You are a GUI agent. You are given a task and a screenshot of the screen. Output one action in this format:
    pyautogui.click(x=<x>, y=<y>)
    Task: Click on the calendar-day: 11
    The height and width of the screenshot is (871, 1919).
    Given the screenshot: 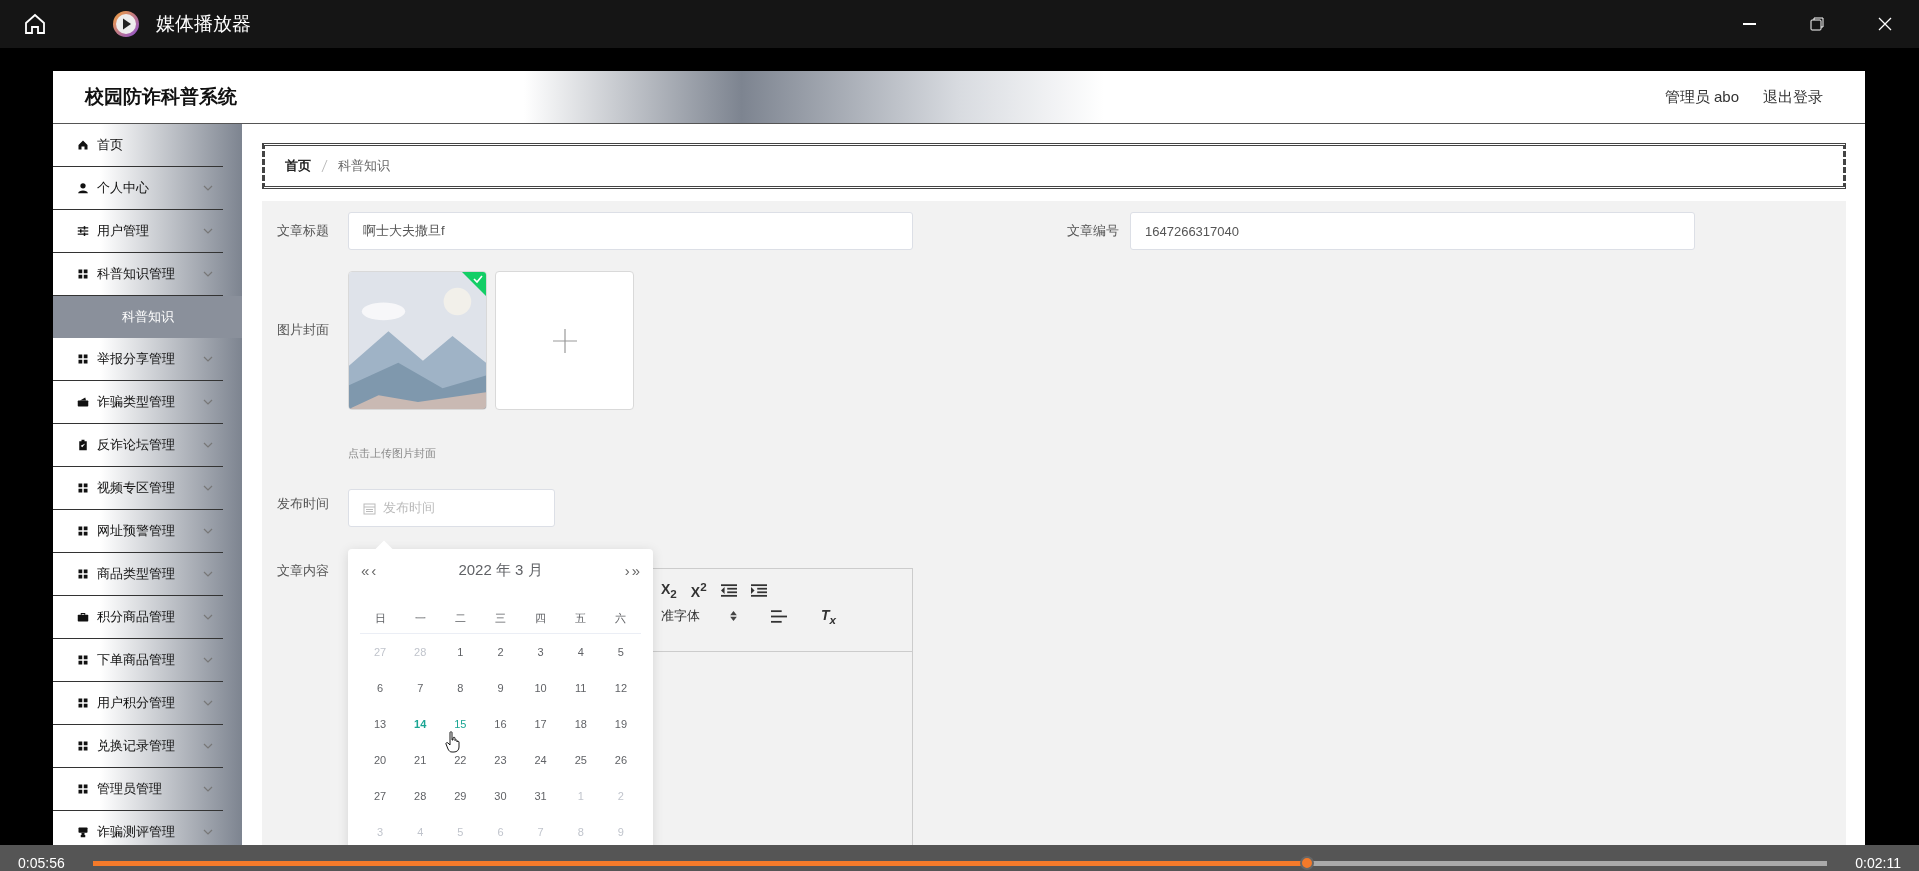 What is the action you would take?
    pyautogui.click(x=581, y=688)
    